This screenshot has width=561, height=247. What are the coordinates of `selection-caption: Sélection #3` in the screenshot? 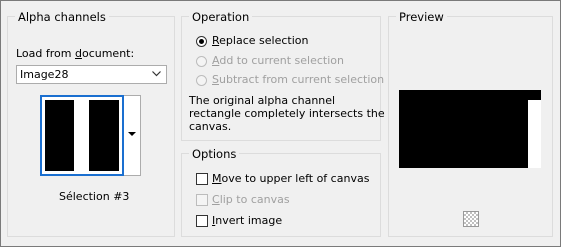 It's located at (94, 196).